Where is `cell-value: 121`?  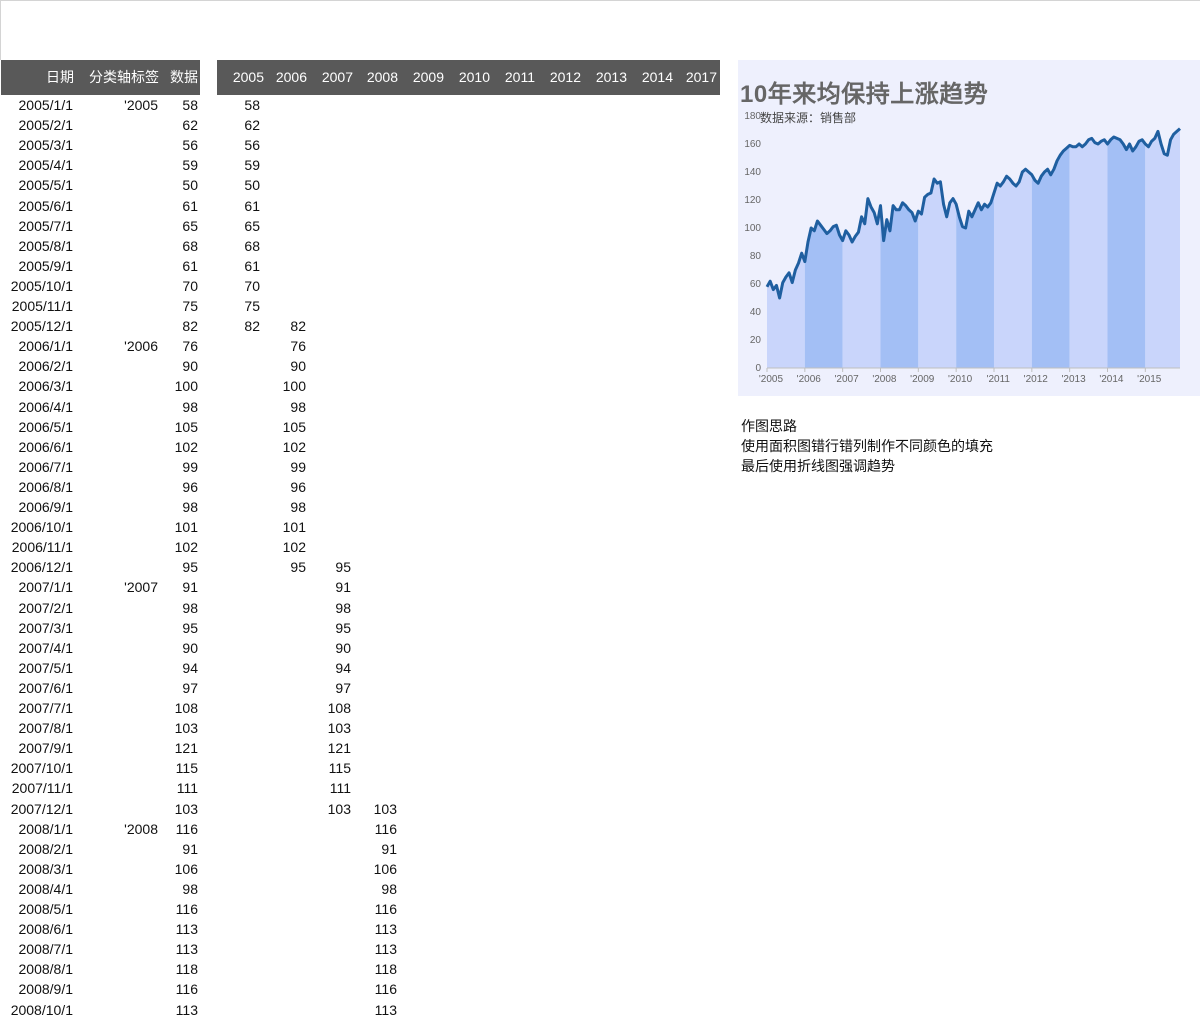
cell-value: 121 is located at coordinates (178, 748).